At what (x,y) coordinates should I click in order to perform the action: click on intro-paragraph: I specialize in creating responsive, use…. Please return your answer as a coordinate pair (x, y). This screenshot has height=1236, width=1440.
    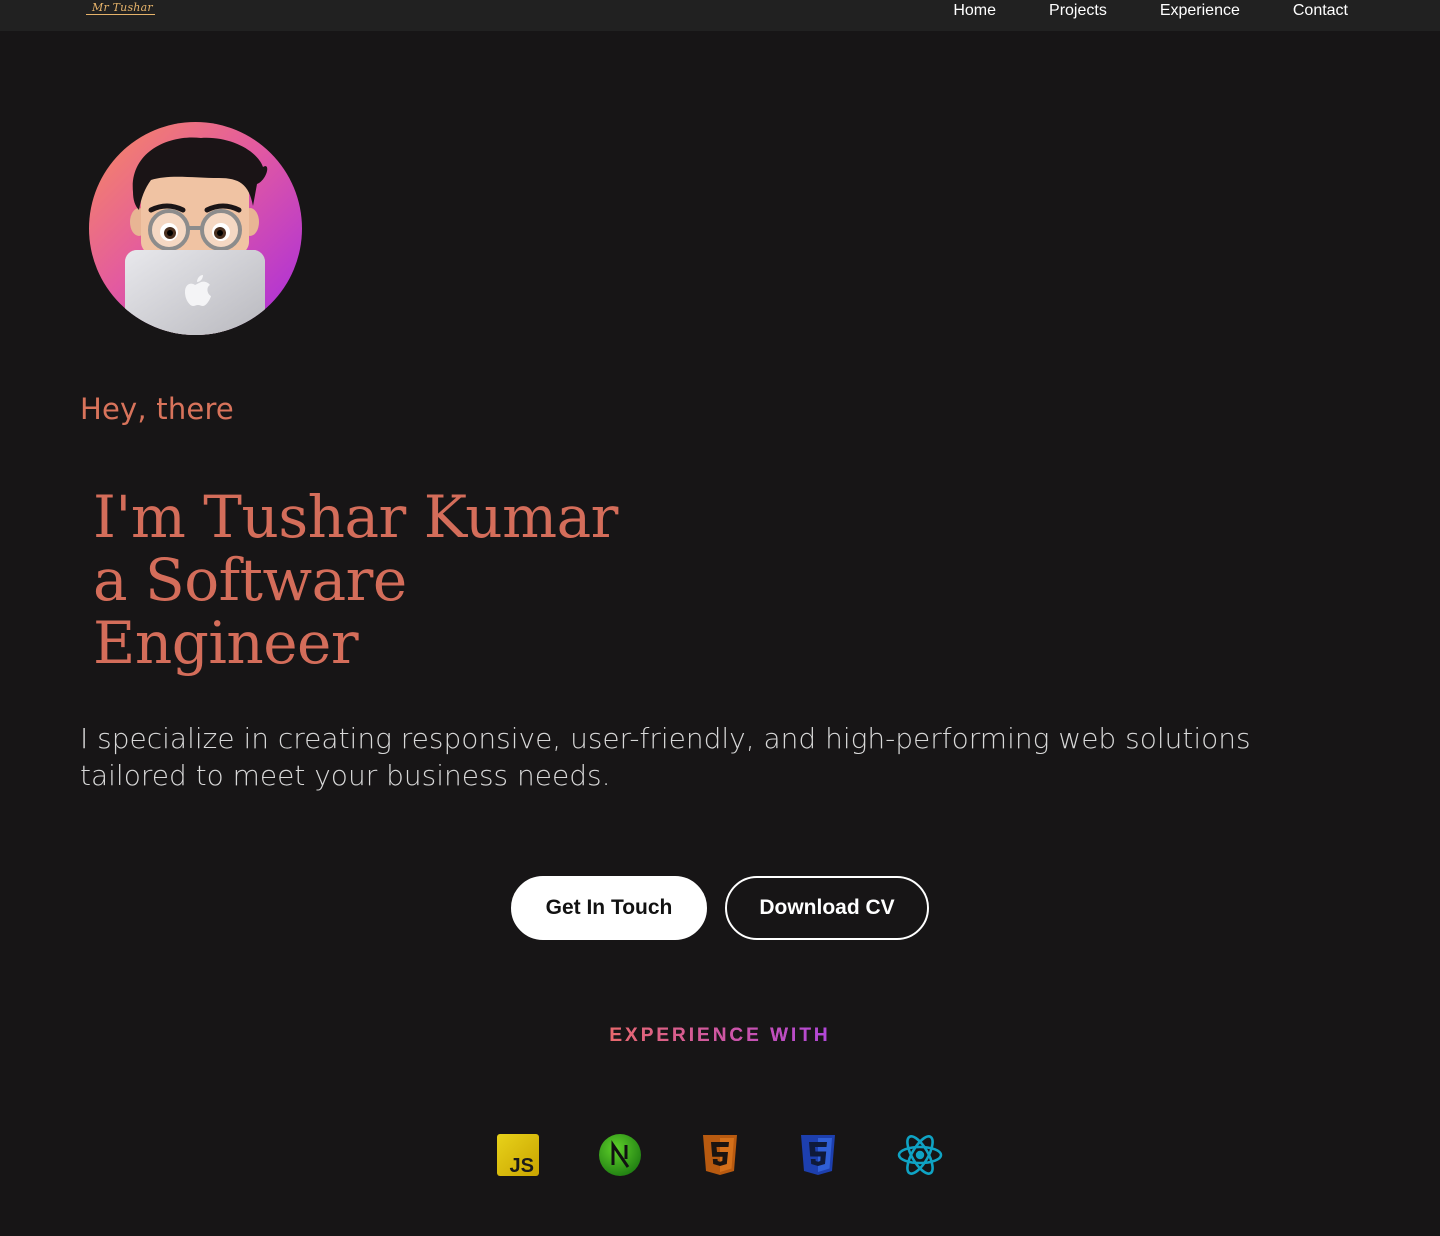
    Looking at the image, I should click on (665, 757).